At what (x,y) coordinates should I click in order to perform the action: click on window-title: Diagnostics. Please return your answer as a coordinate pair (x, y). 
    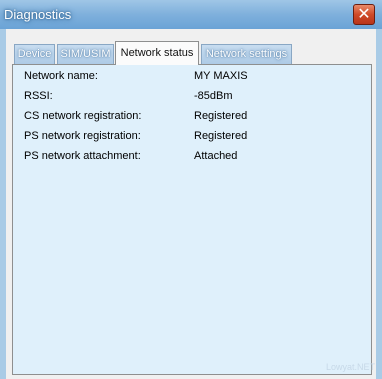
    Looking at the image, I should click on (38, 14).